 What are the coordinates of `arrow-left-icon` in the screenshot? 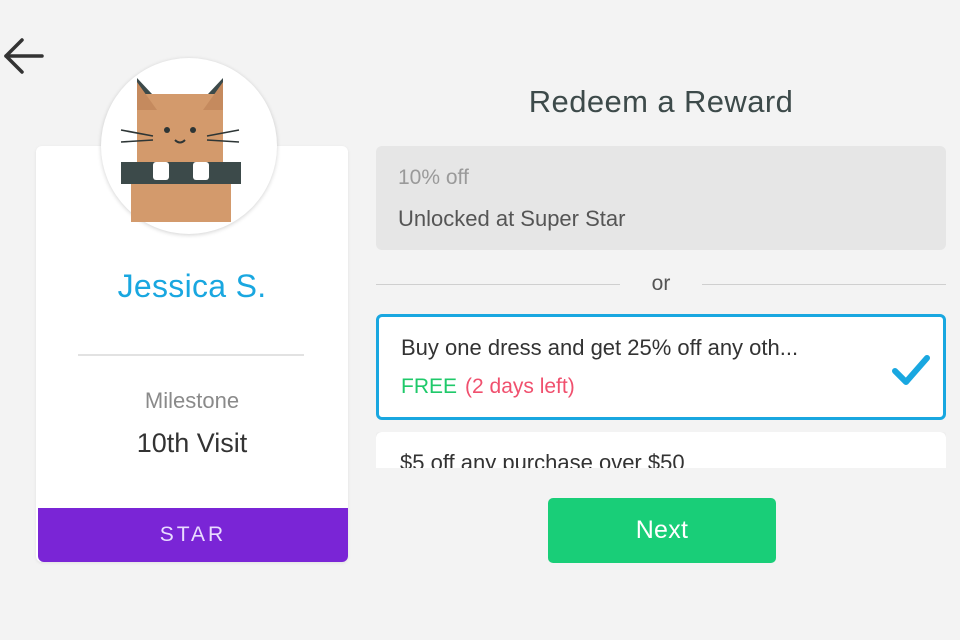 It's located at (24, 56).